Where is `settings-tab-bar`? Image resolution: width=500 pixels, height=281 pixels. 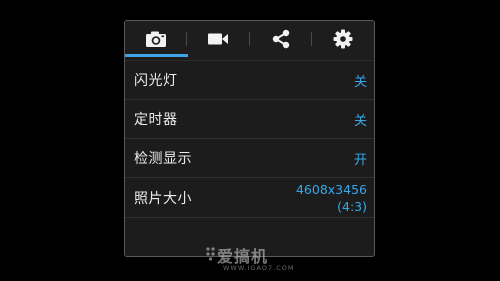 settings-tab-bar is located at coordinates (249, 41).